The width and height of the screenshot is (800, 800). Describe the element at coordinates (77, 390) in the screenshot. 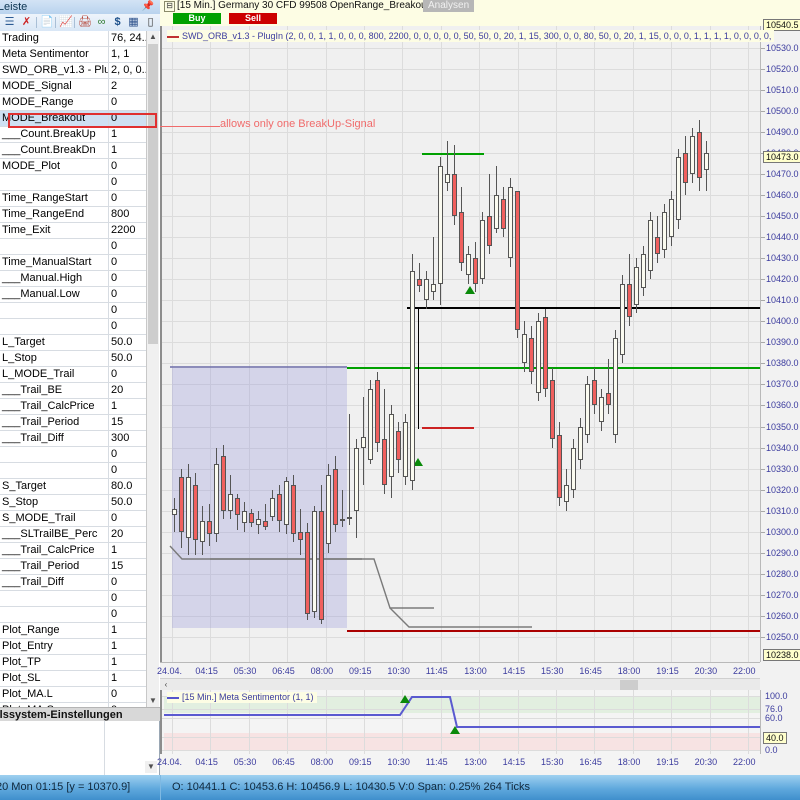

I see `parameter-row: ___Trail_BE 20` at that location.